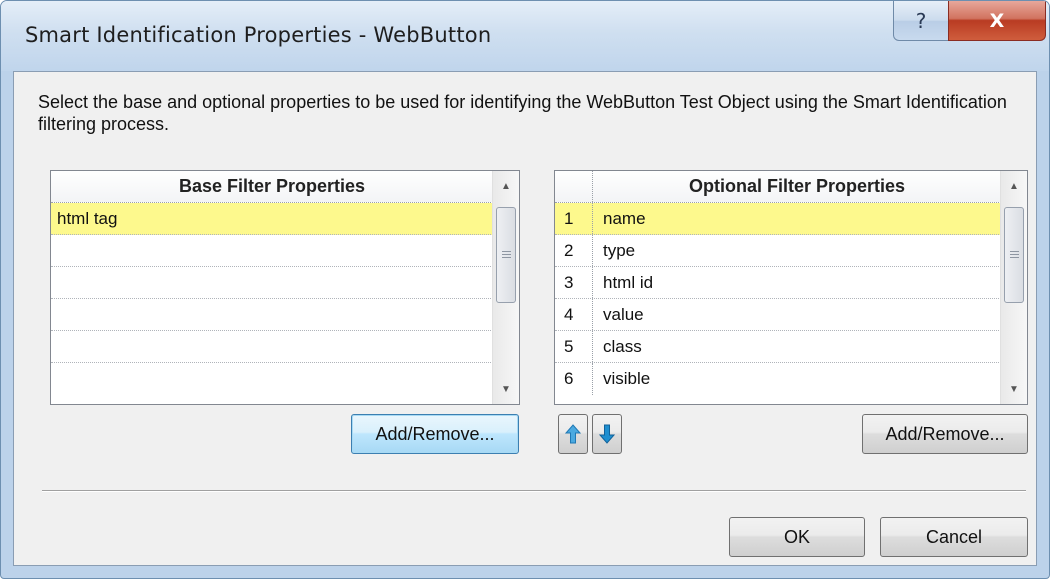  I want to click on optional-filter-row: 1 name, so click(778, 219).